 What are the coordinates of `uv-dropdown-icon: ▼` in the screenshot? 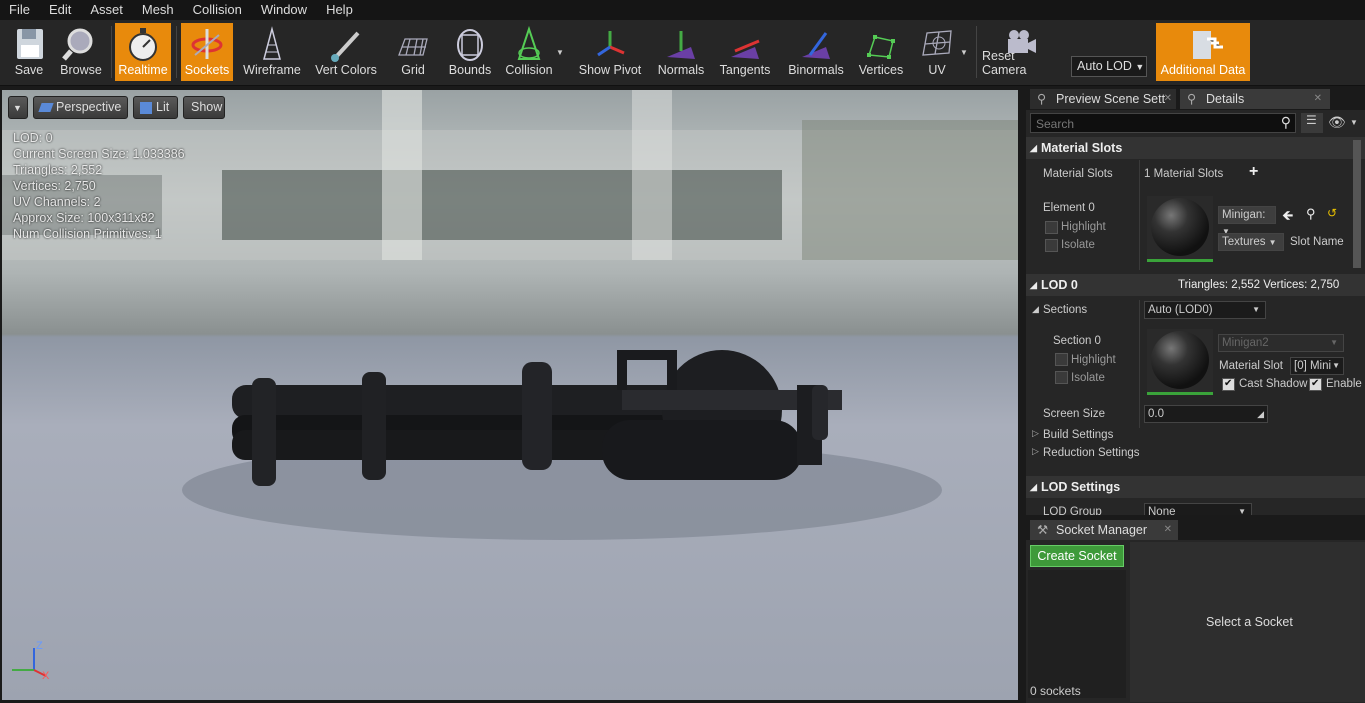 It's located at (964, 52).